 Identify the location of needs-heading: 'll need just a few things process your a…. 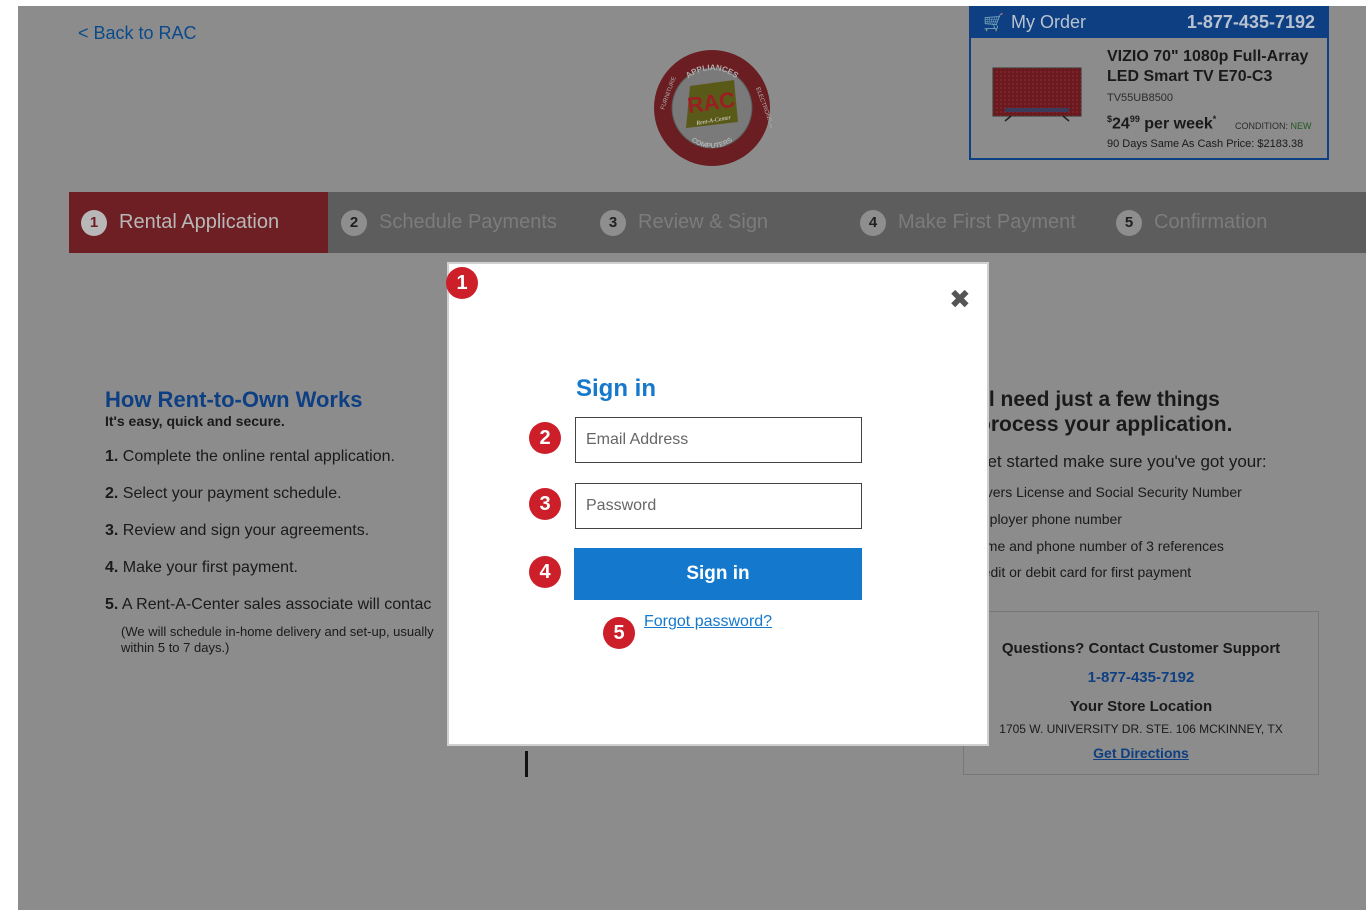
(1105, 412).